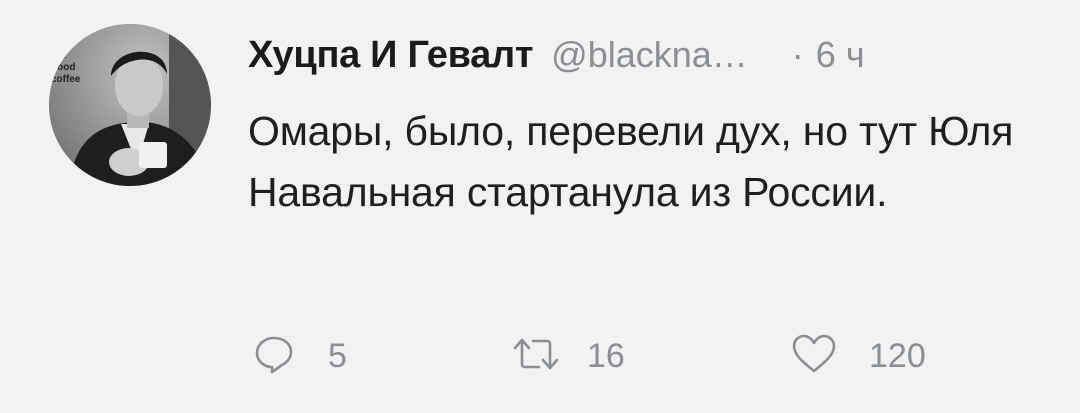 The image size is (1080, 413). What do you see at coordinates (840, 55) in the screenshot?
I see `timestamp: 6 ч` at bounding box center [840, 55].